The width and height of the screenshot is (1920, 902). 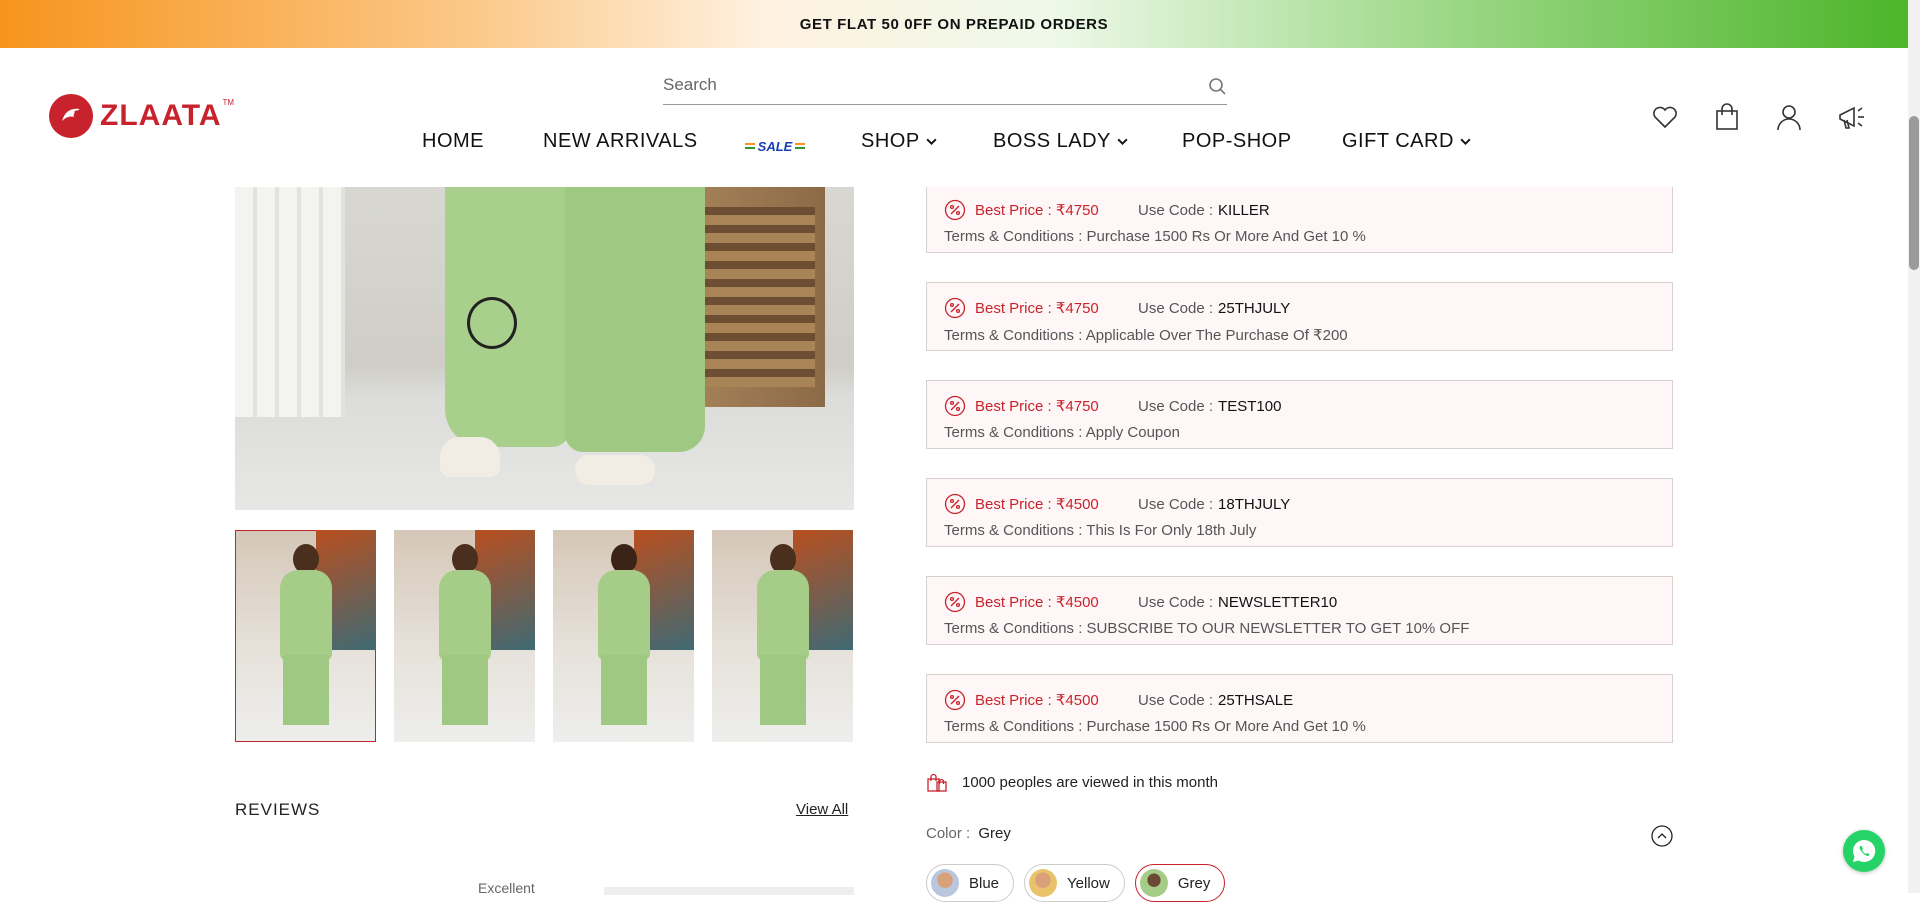 What do you see at coordinates (453, 141) in the screenshot?
I see `nav-home: HOME` at bounding box center [453, 141].